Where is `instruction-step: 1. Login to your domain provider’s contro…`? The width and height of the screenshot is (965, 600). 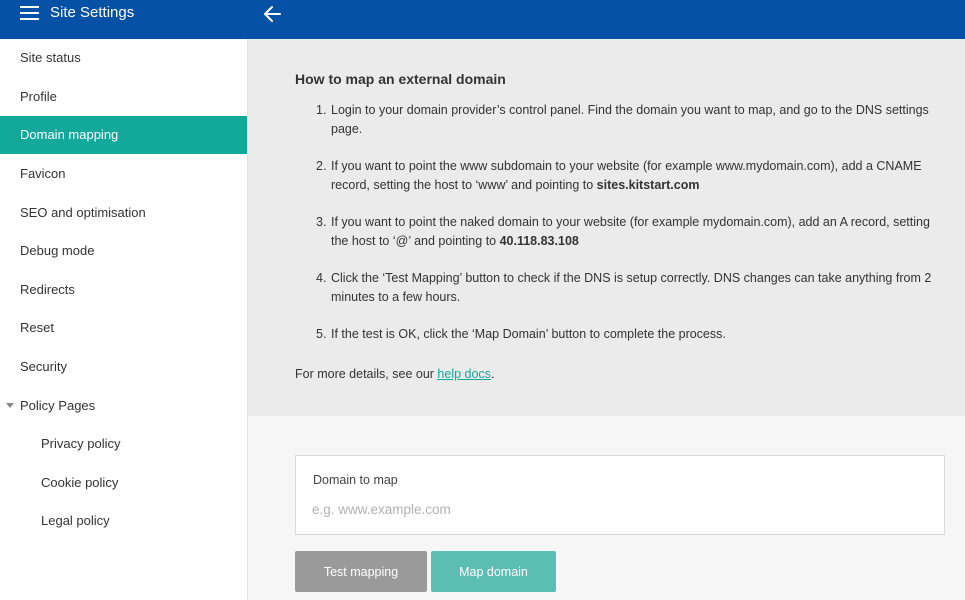
instruction-step: 1. Login to your domain provider’s contro… is located at coordinates (622, 119).